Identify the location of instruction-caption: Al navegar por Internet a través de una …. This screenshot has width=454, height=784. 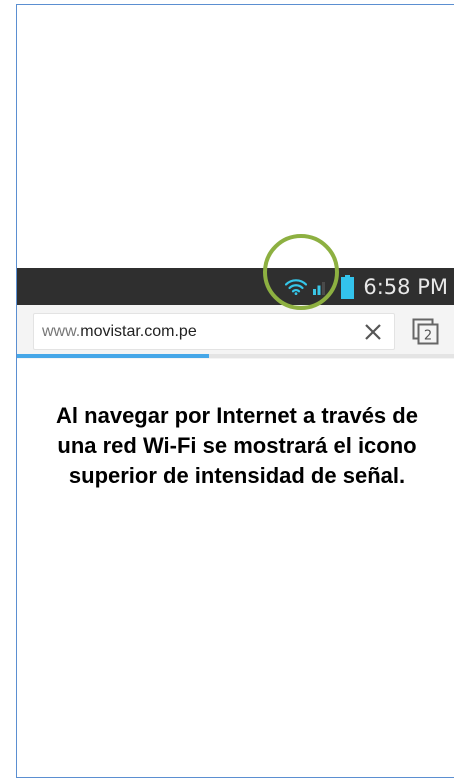
(237, 445).